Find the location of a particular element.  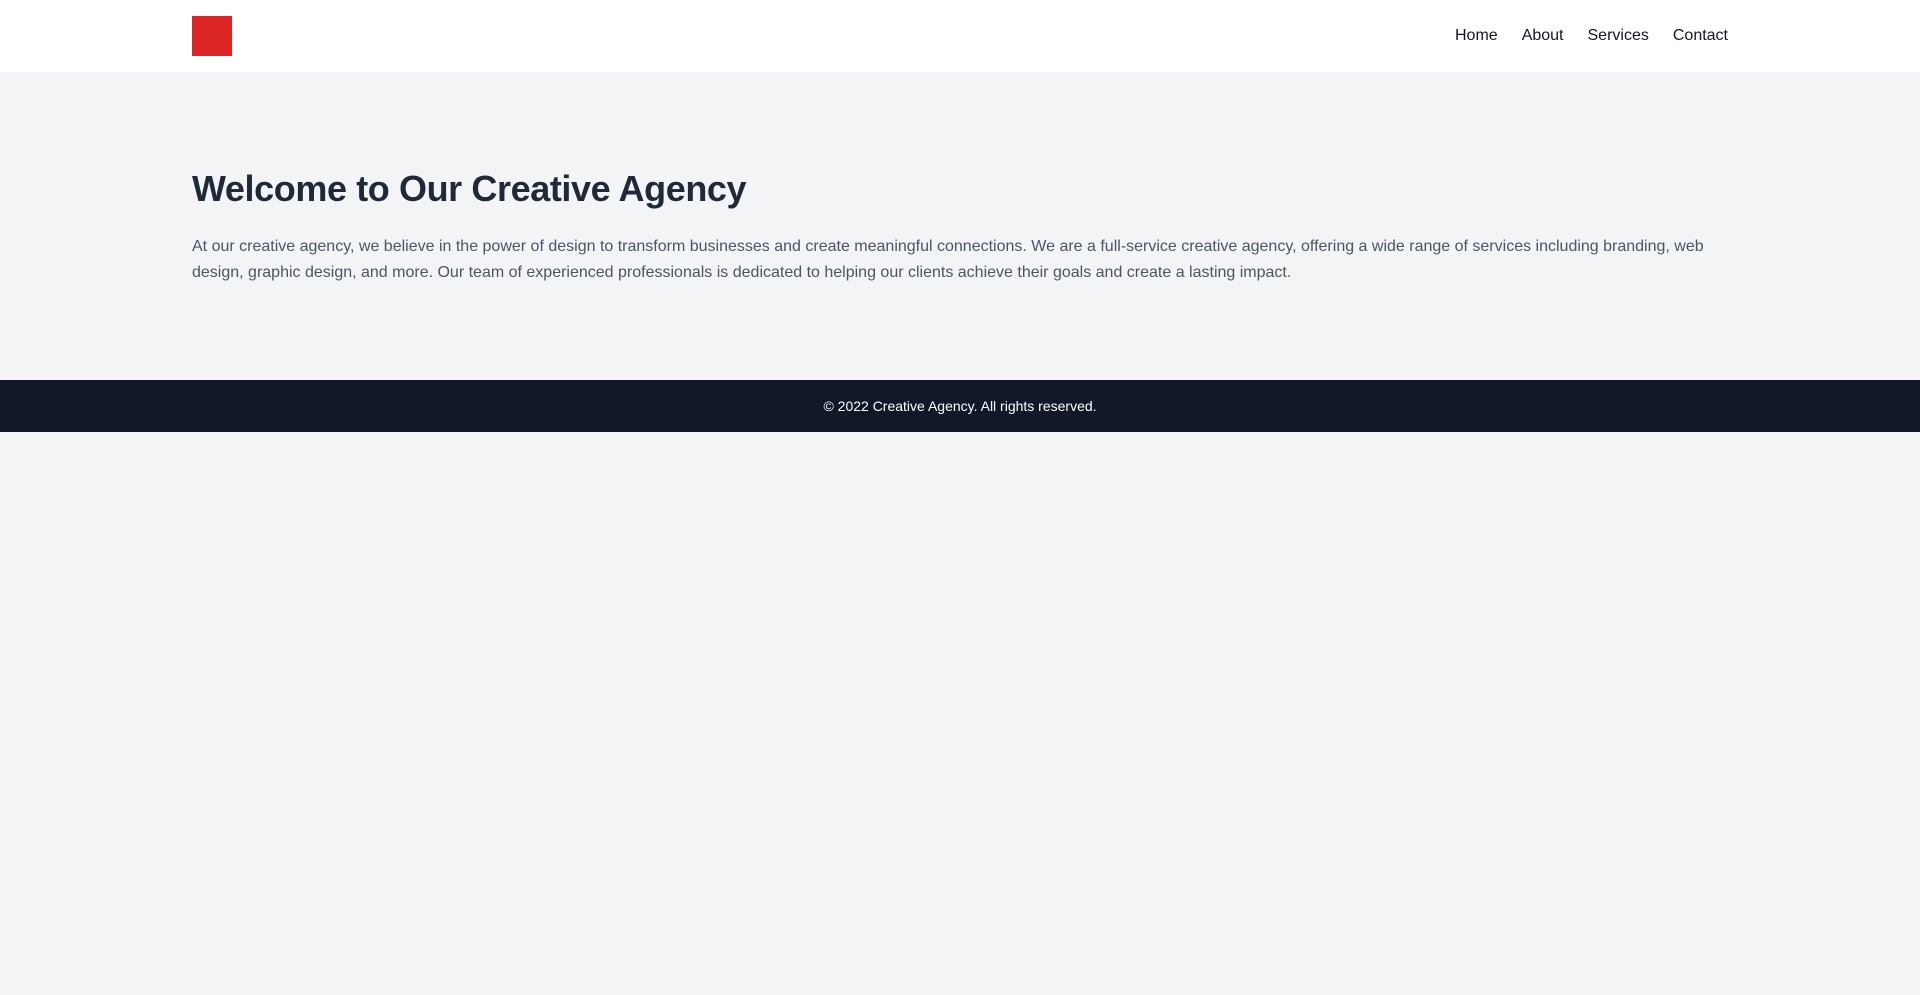

nav-services-link: Services is located at coordinates (1618, 36).